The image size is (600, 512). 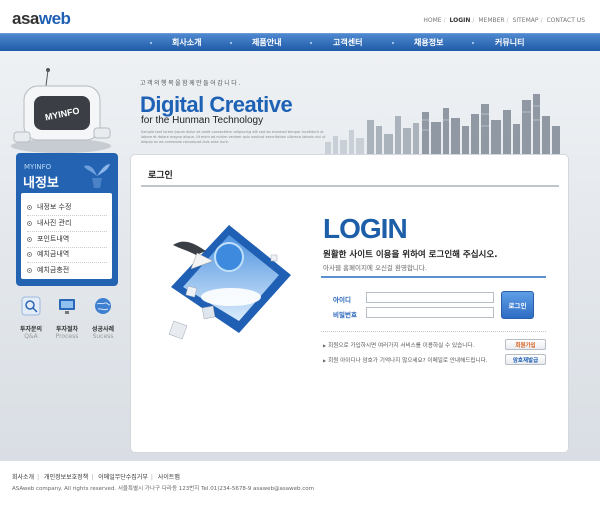 I want to click on side-menu-edit-info: 내정보 수정, so click(x=49, y=207).